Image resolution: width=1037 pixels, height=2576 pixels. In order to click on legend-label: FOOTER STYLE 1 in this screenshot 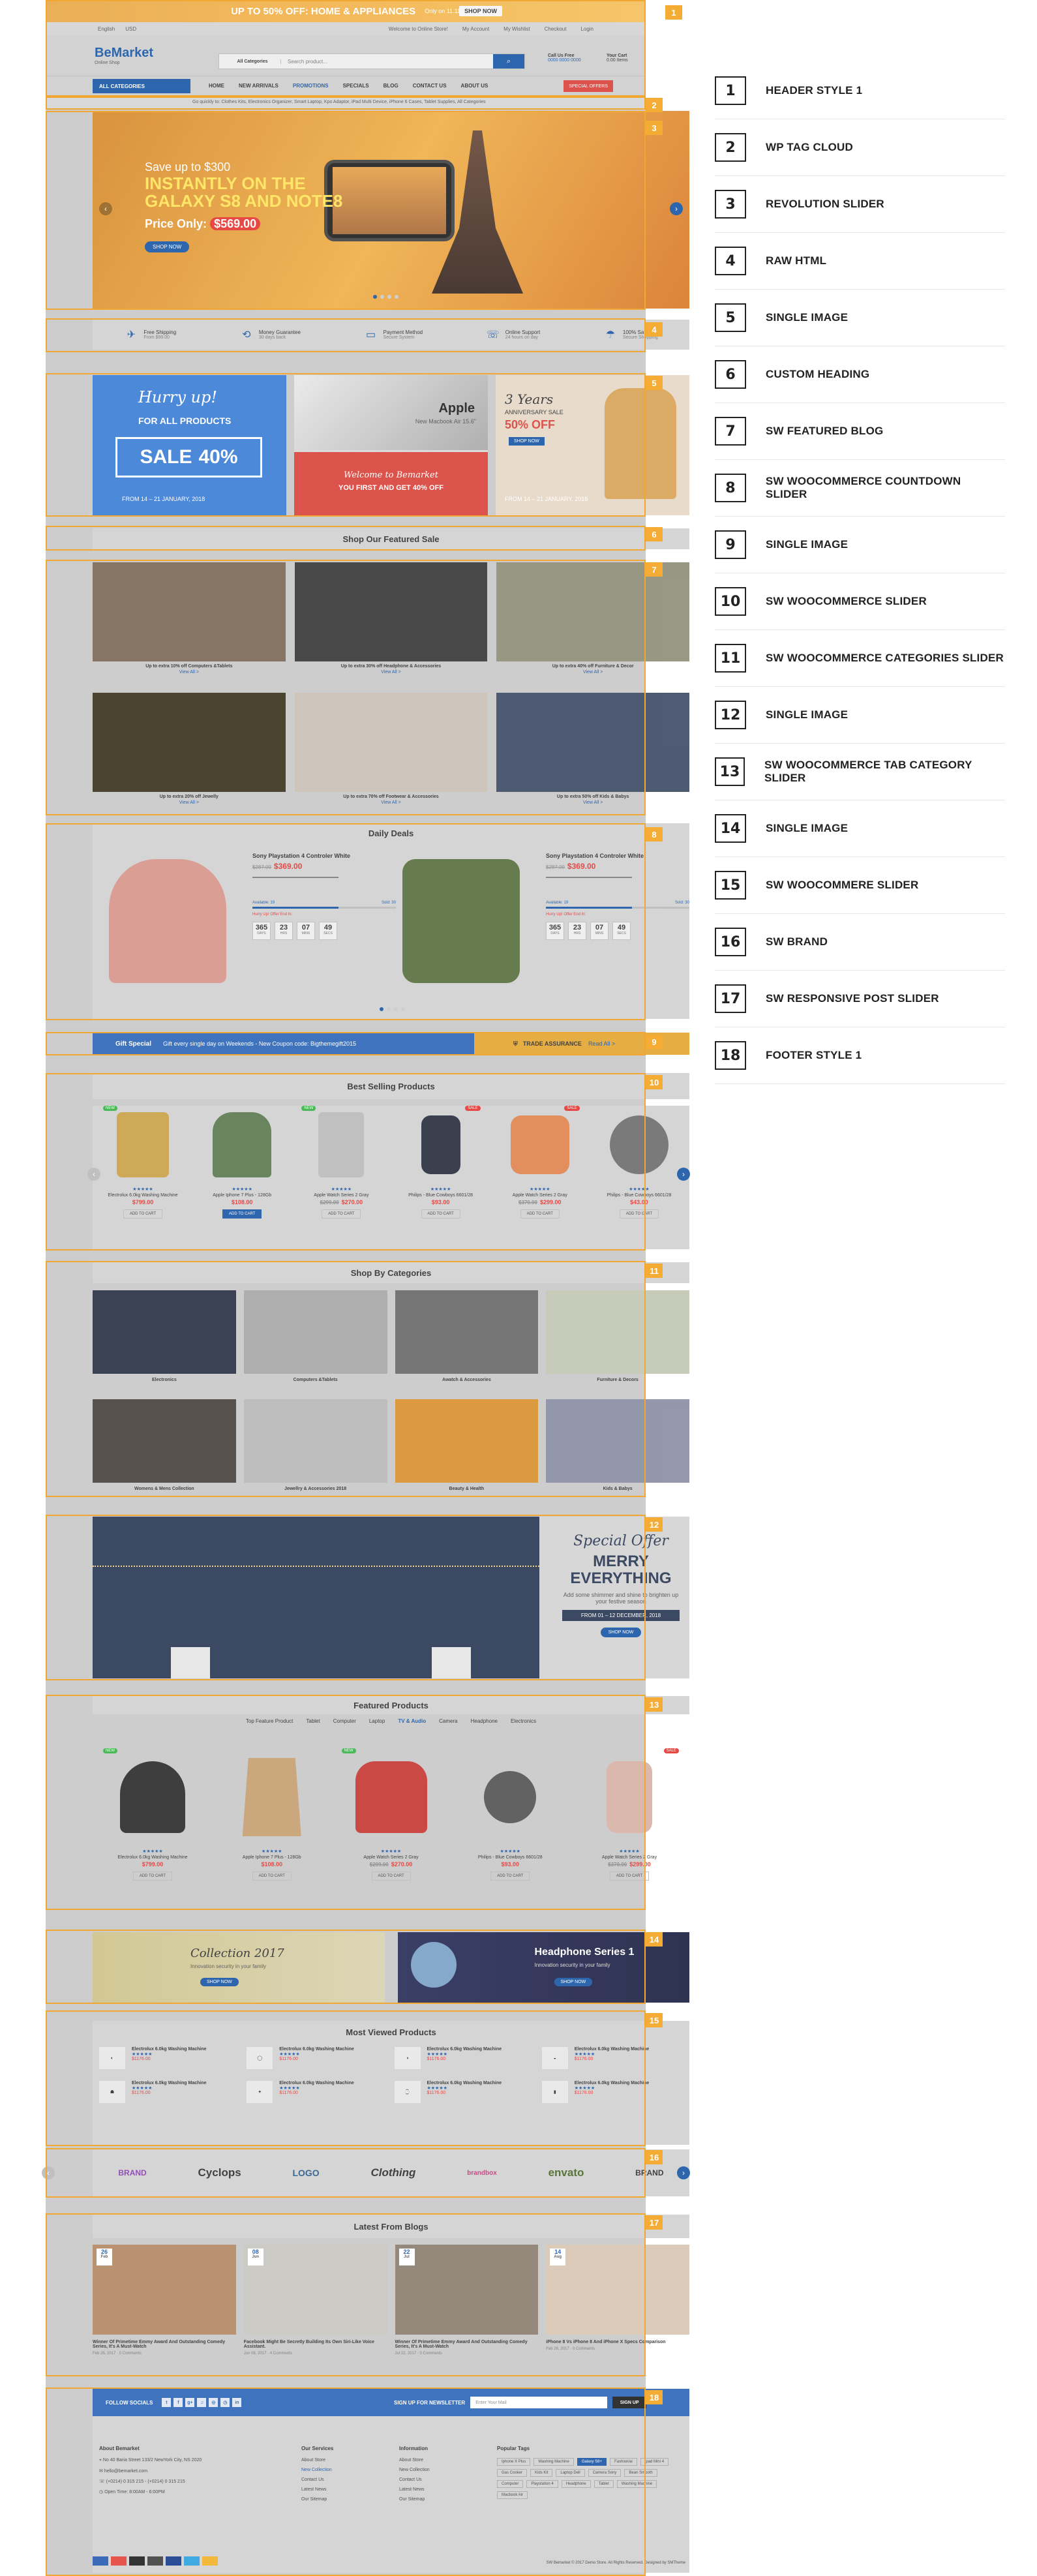, I will do `click(814, 1055)`.